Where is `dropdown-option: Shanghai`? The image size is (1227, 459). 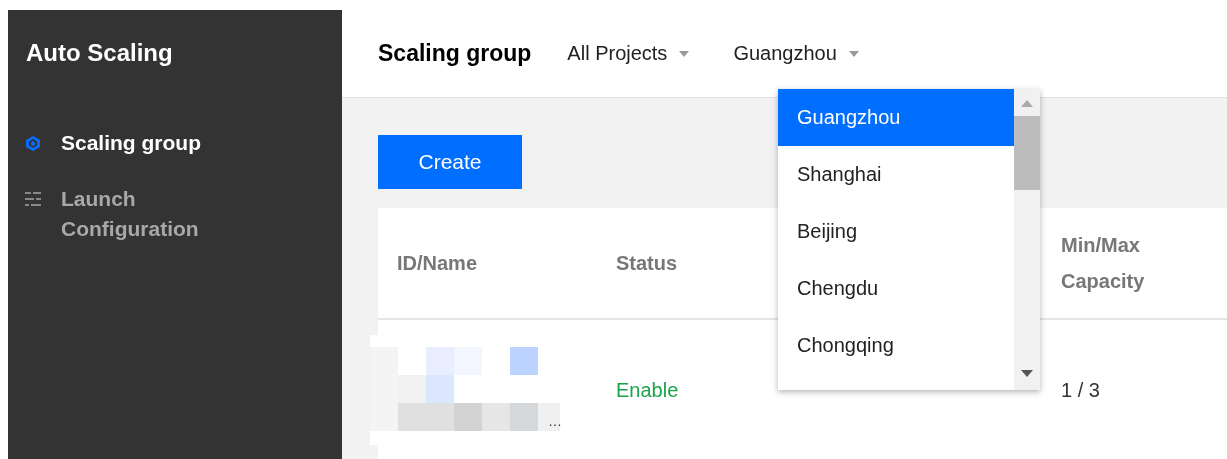 dropdown-option: Shanghai is located at coordinates (896, 174).